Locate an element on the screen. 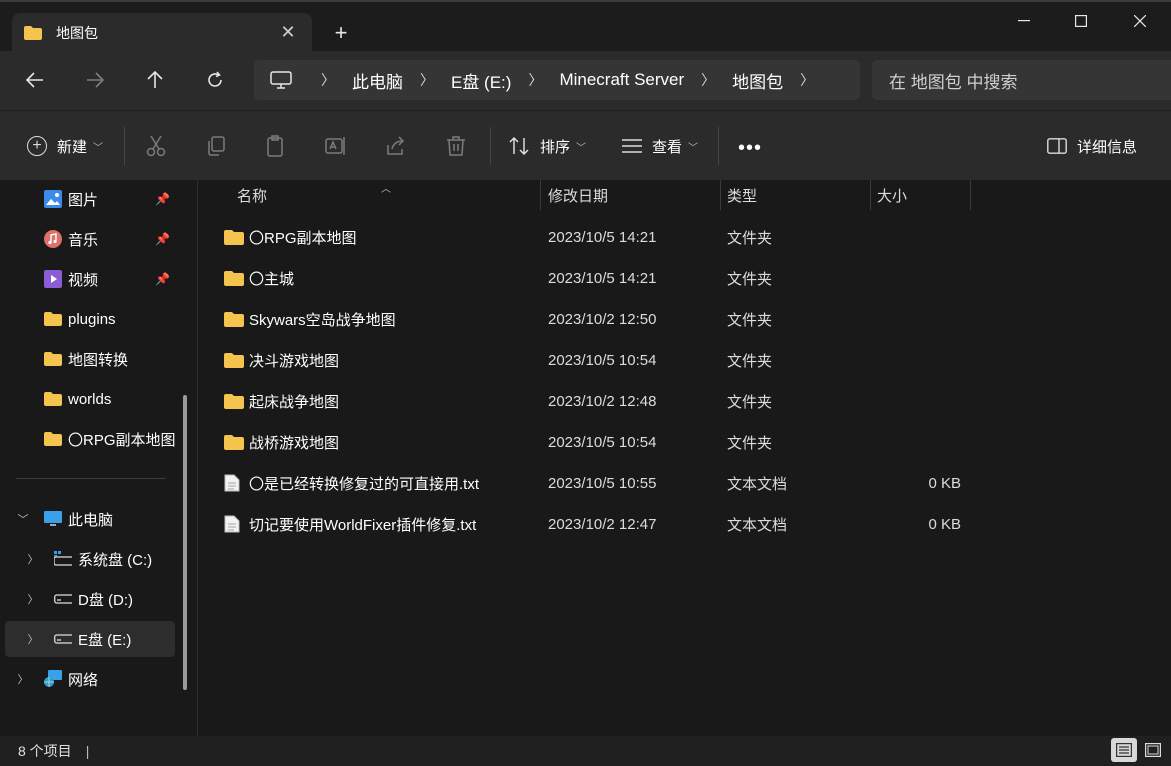 This screenshot has height=766, width=1171. tab-current: 地图包 ✕ is located at coordinates (162, 33).